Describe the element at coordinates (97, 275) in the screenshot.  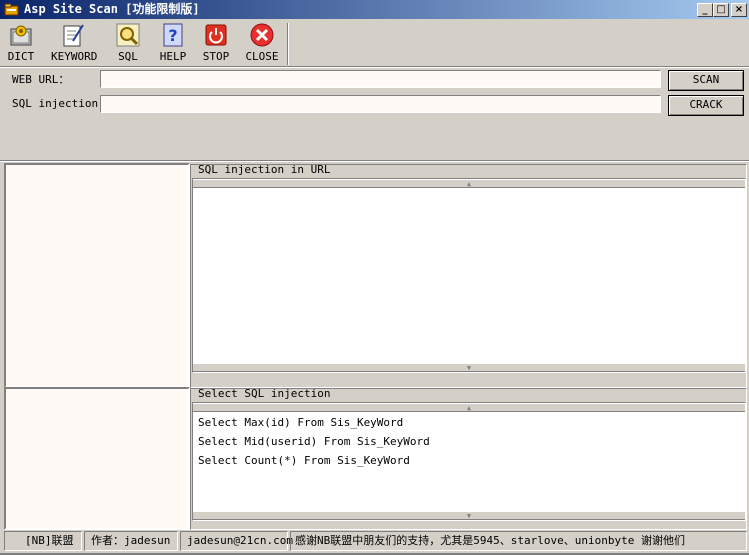
I see `site-tree-panel` at that location.